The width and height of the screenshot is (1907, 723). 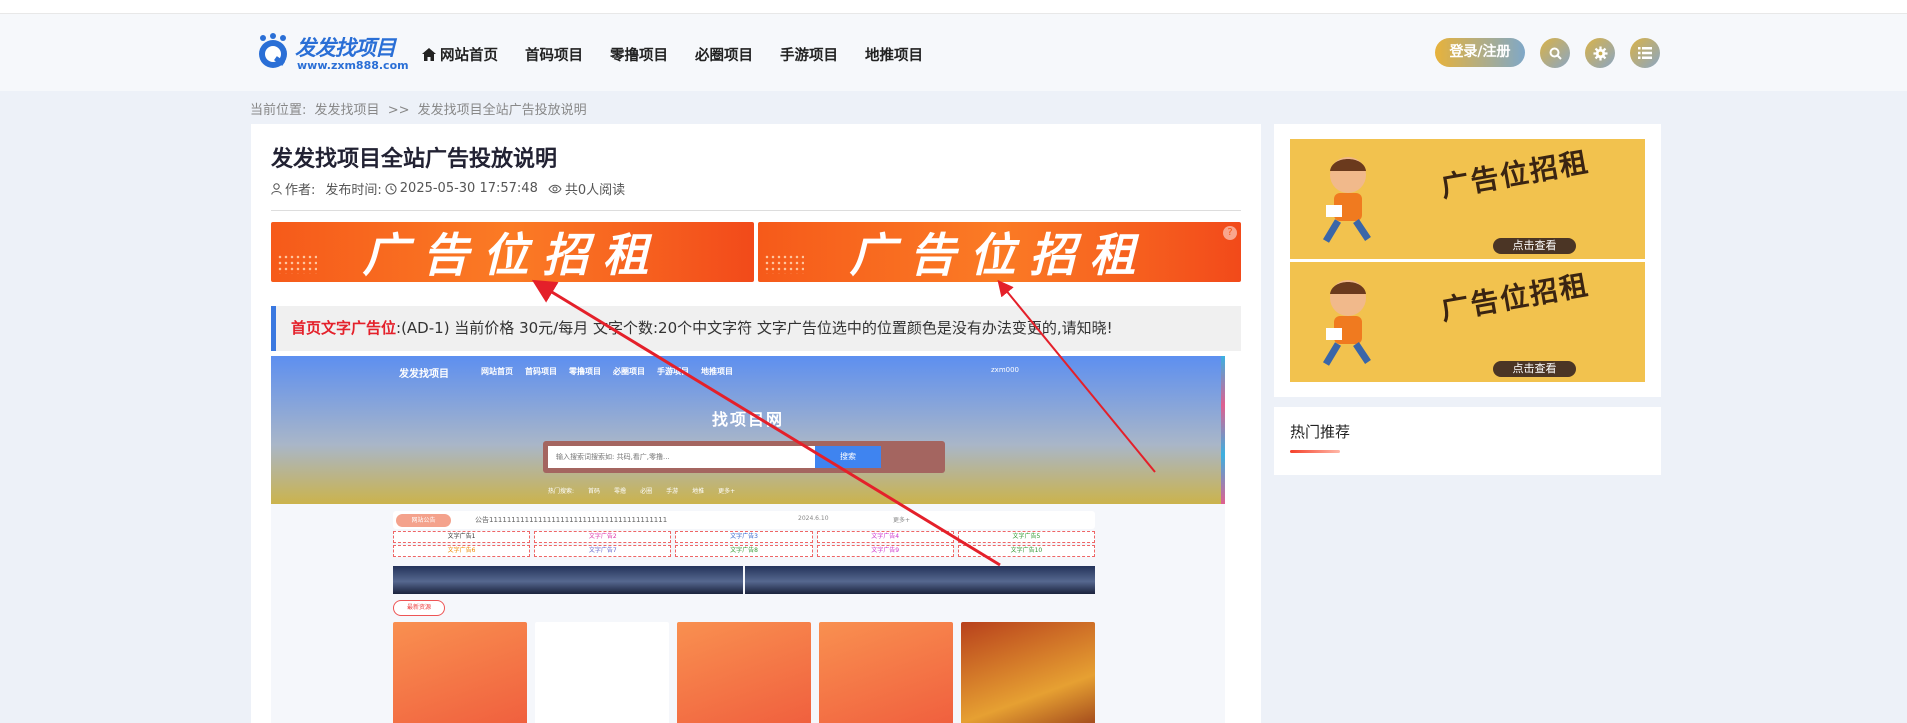 What do you see at coordinates (469, 56) in the screenshot?
I see `nav-item-label: 网站首页` at bounding box center [469, 56].